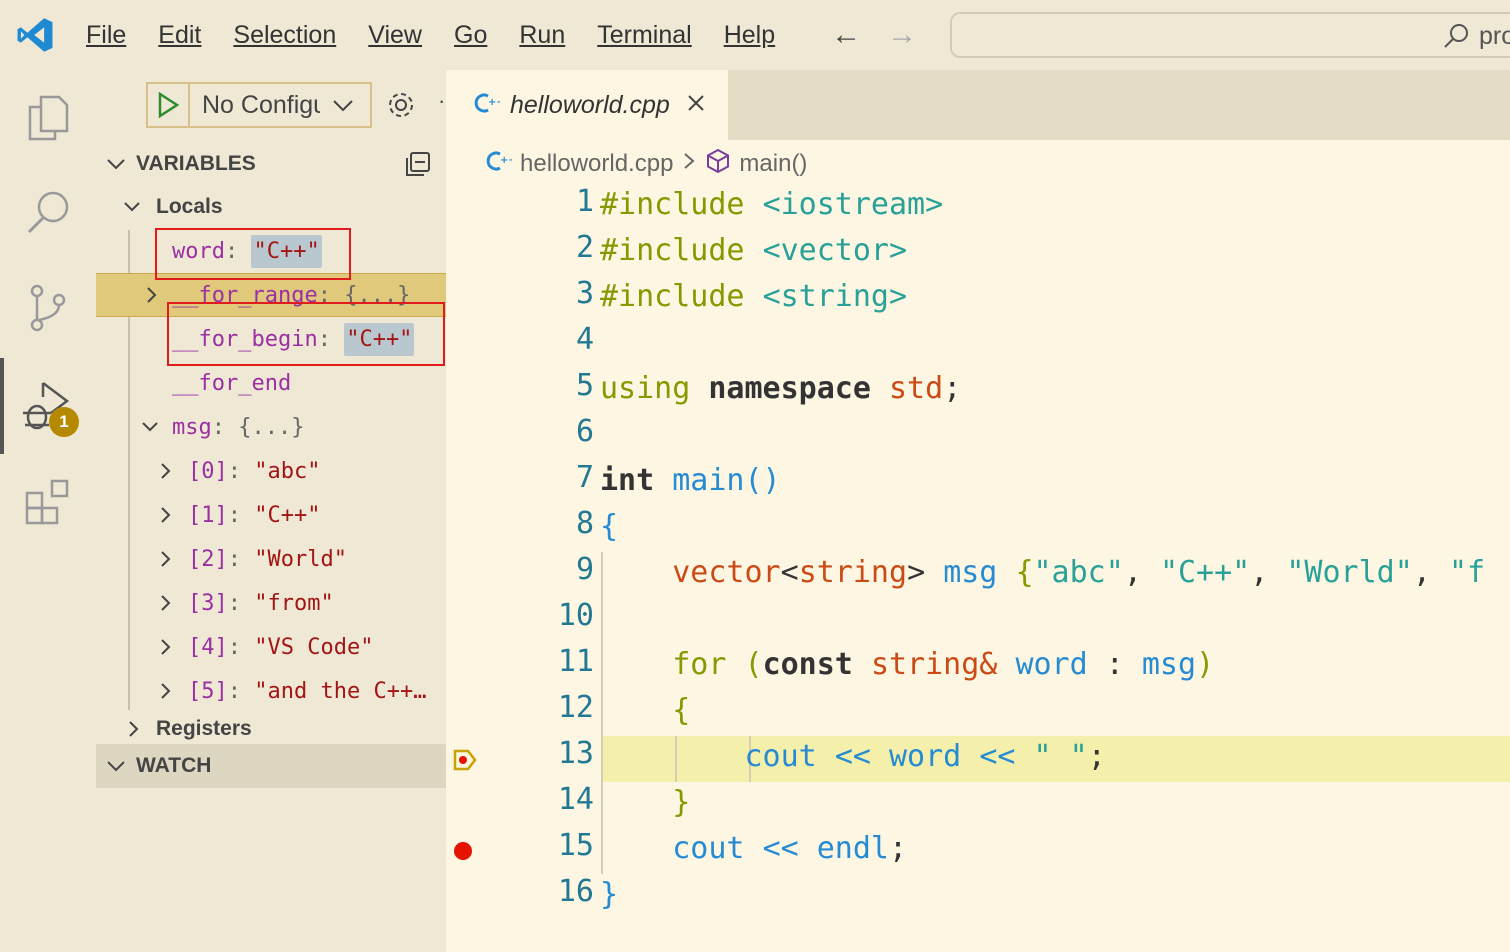  Describe the element at coordinates (189, 206) in the screenshot. I see `locals-label: Locals` at that location.